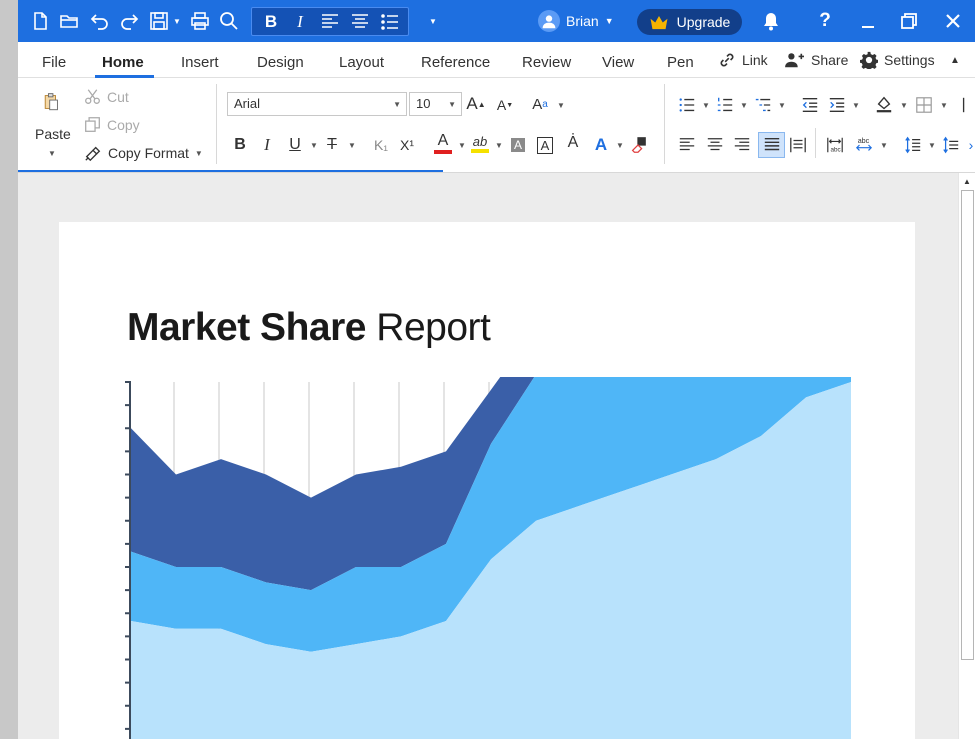 This screenshot has height=739, width=975. Describe the element at coordinates (638, 145) in the screenshot. I see `clear-formatting-icon` at that location.